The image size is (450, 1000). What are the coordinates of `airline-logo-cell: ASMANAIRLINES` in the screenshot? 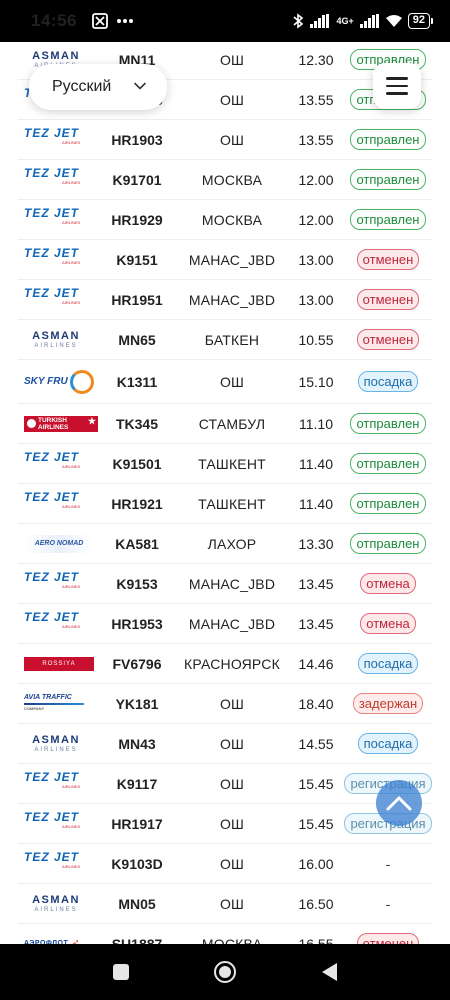 It's located at (58, 903).